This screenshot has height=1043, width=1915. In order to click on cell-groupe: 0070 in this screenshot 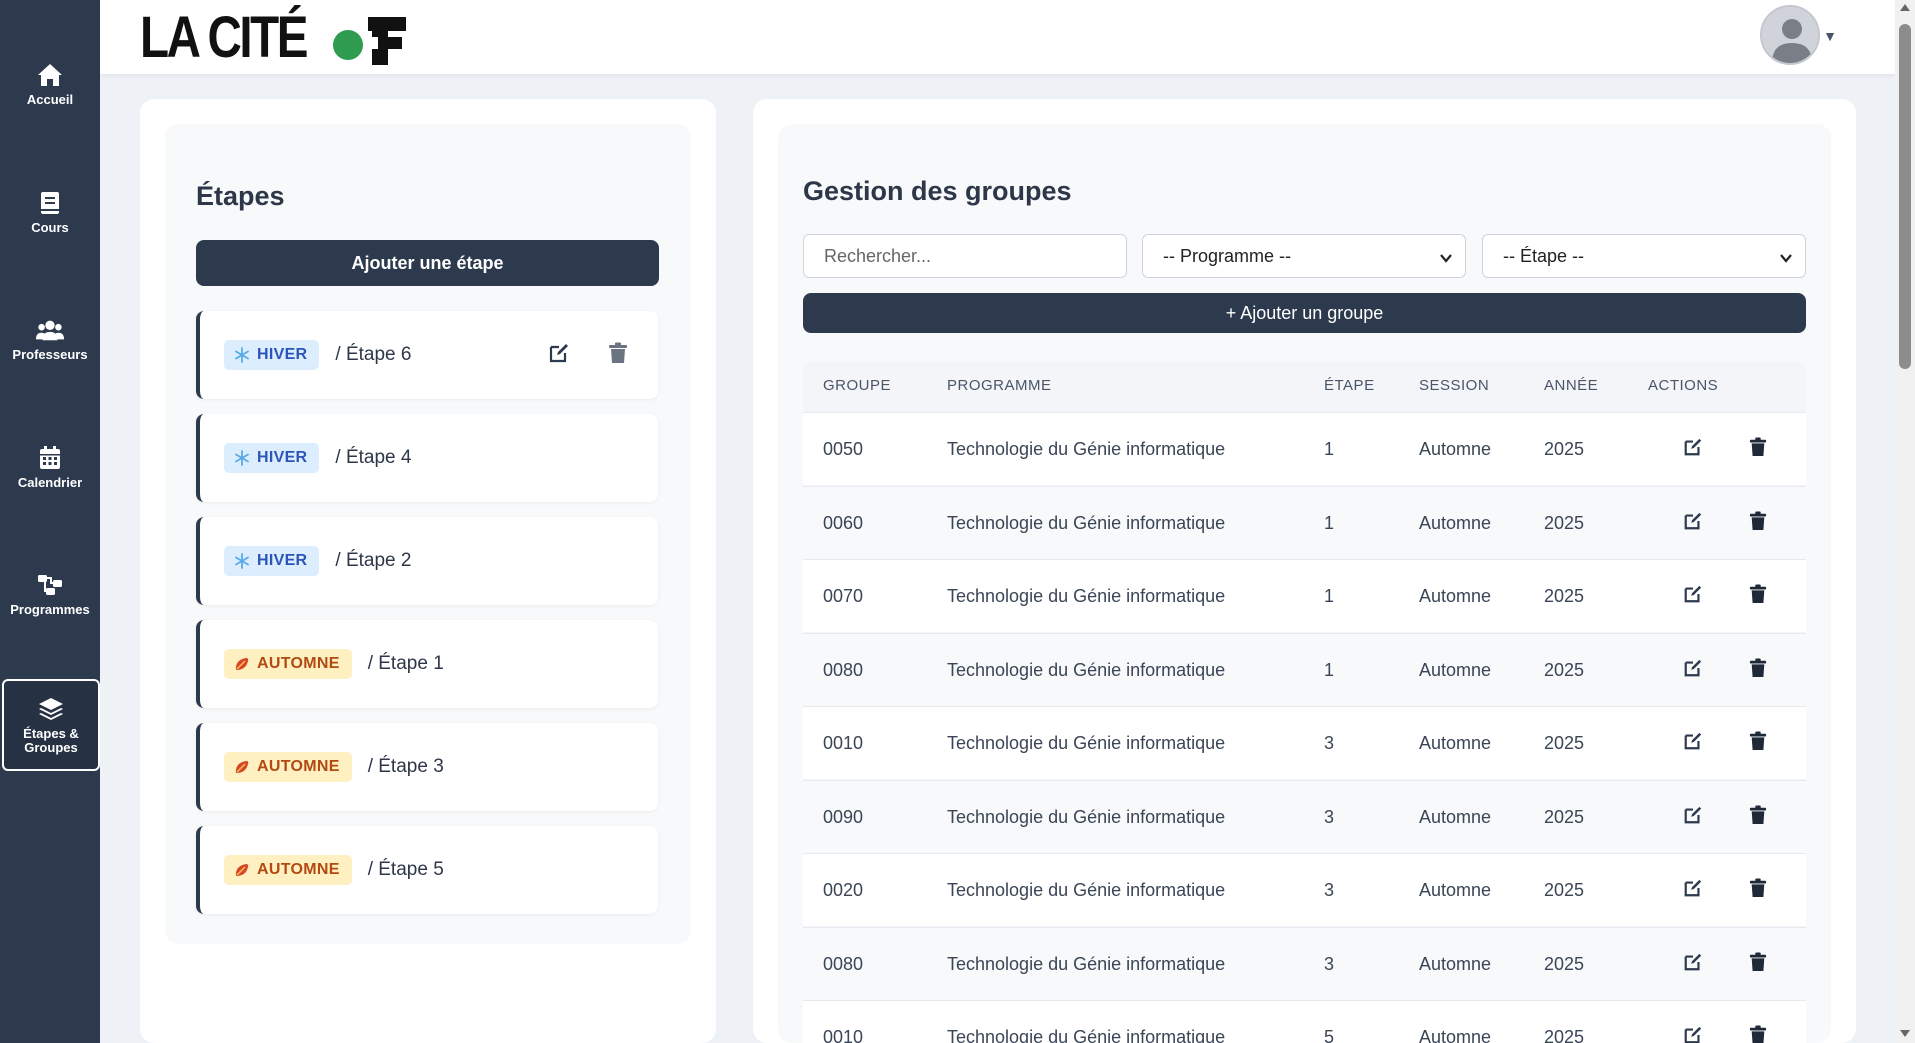, I will do `click(843, 596)`.